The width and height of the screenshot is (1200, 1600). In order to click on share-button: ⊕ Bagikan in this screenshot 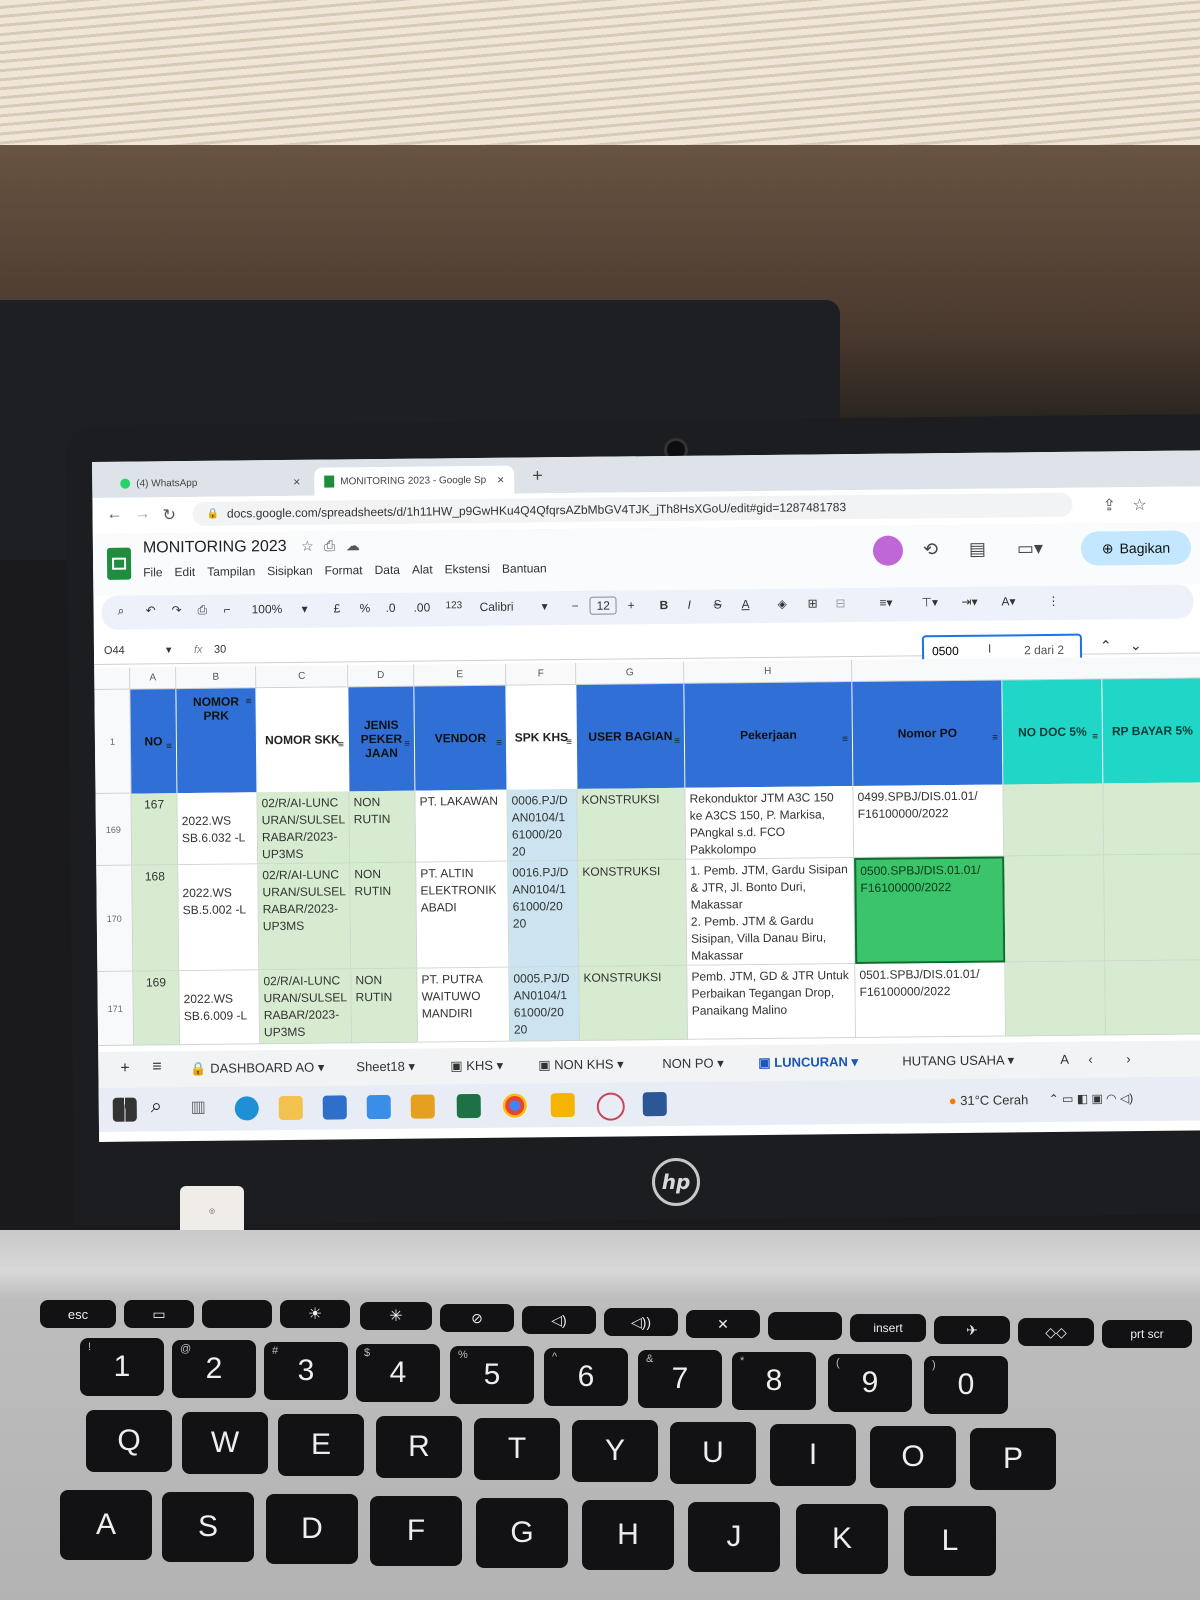, I will do `click(1136, 548)`.